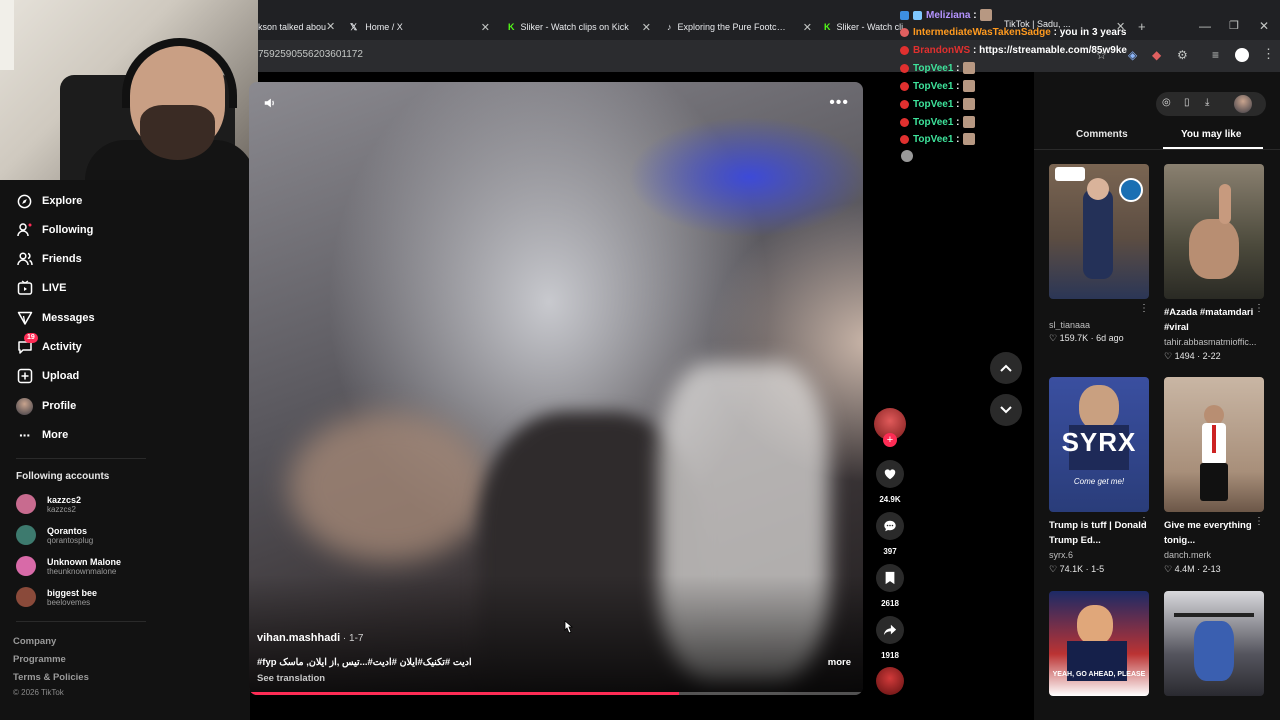  What do you see at coordinates (49, 201) in the screenshot?
I see `nav-explore: Explore` at bounding box center [49, 201].